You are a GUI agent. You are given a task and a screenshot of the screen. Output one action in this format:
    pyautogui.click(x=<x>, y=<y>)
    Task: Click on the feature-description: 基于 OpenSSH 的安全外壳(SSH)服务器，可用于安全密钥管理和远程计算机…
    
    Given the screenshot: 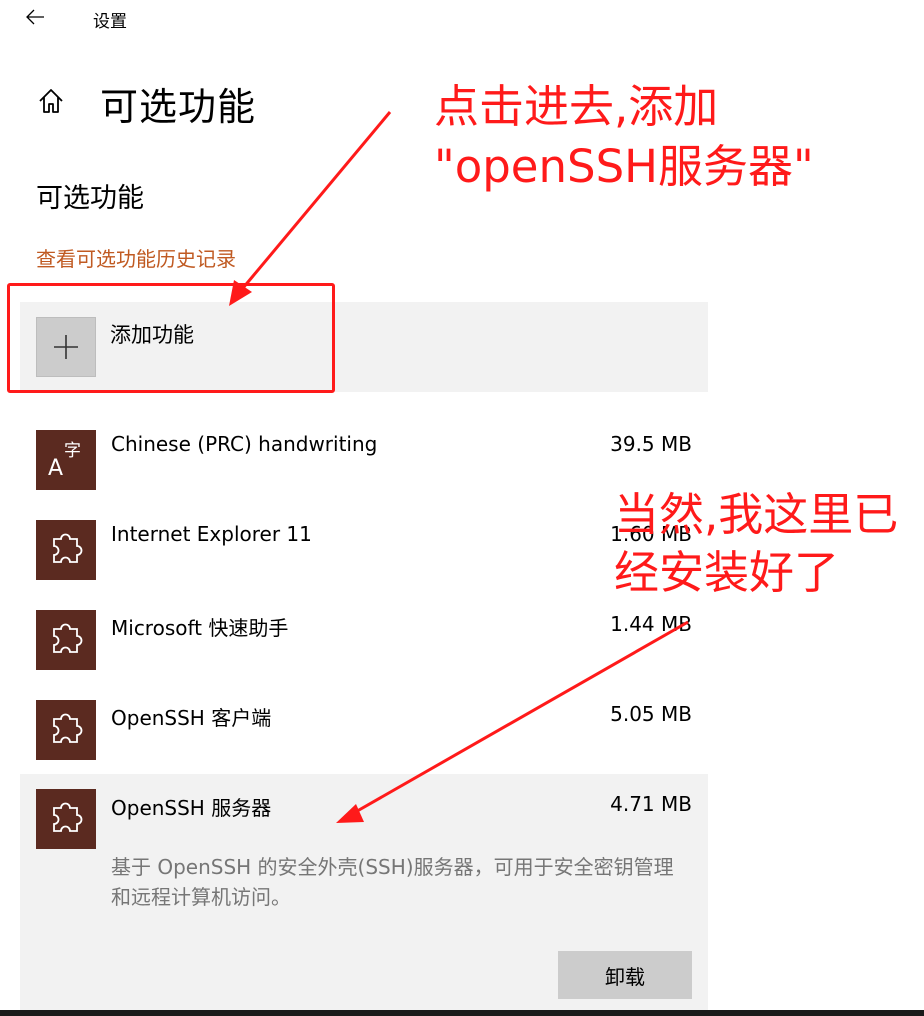 What is the action you would take?
    pyautogui.click(x=392, y=882)
    